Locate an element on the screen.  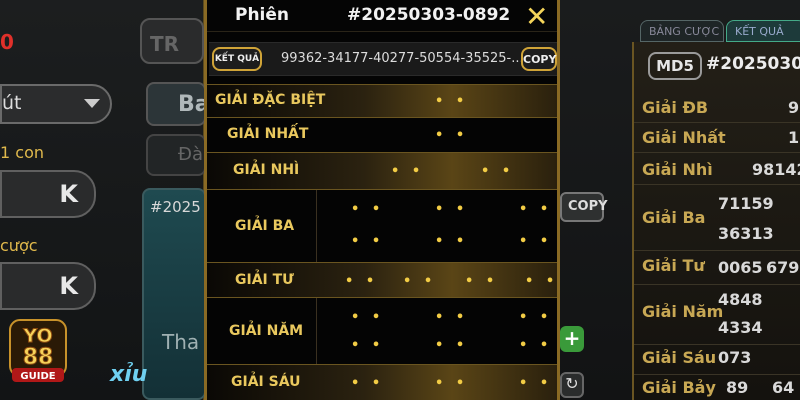
prize-row-dac-biet: GIẢI ĐẶC BIỆT • • is located at coordinates (382, 101).